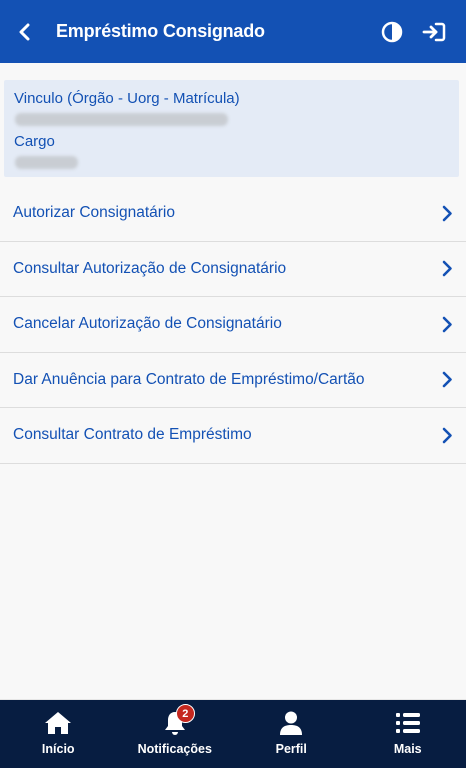  I want to click on logout-icon, so click(434, 31).